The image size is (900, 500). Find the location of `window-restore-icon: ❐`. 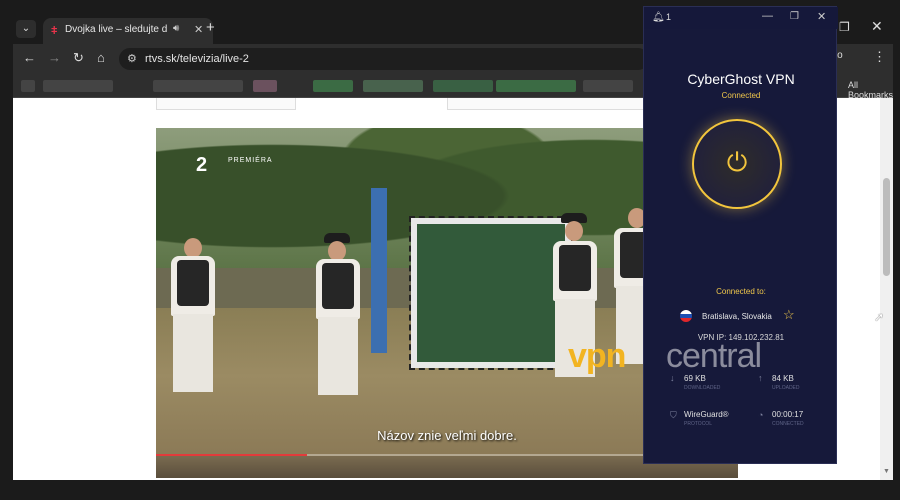

window-restore-icon: ❐ is located at coordinates (844, 27).